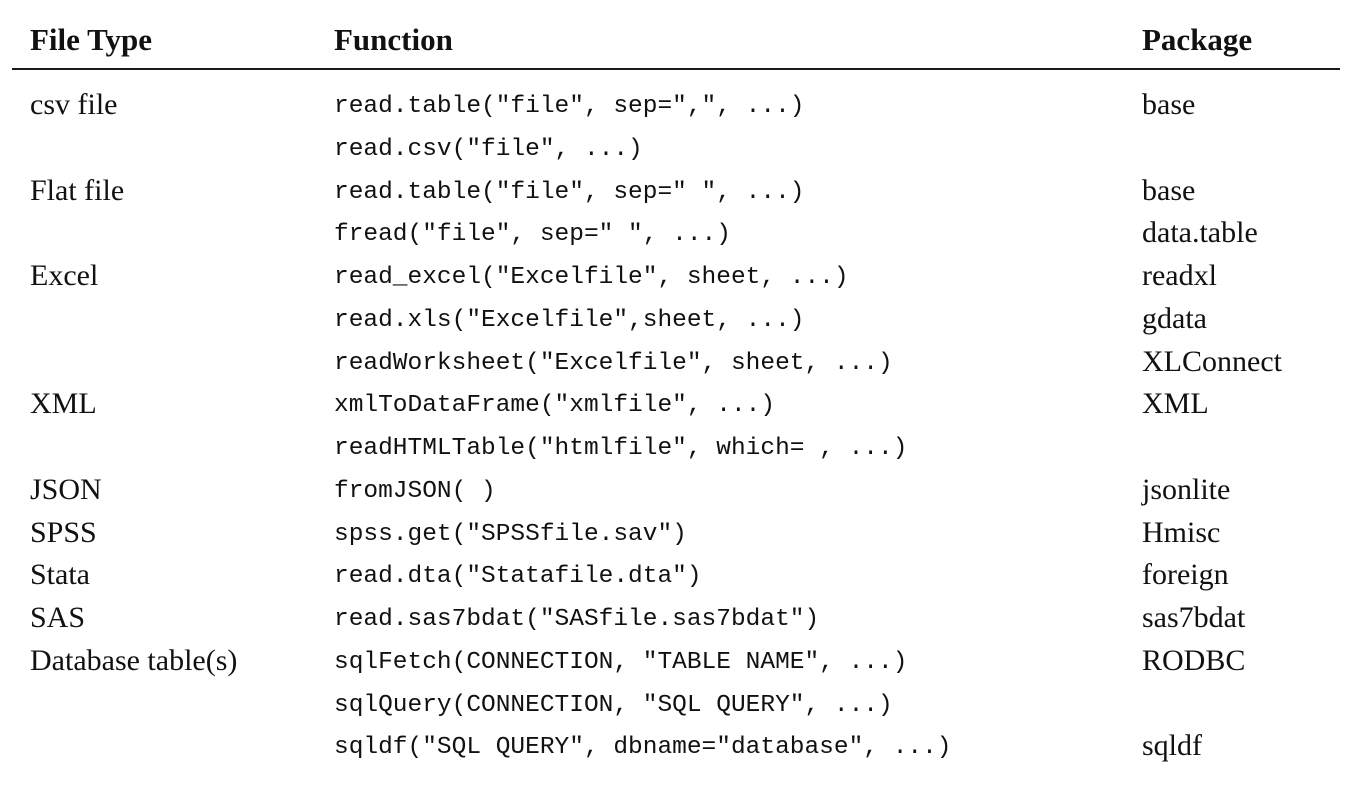 This screenshot has height=808, width=1370. I want to click on cell-file-type: Flat file, so click(77, 190).